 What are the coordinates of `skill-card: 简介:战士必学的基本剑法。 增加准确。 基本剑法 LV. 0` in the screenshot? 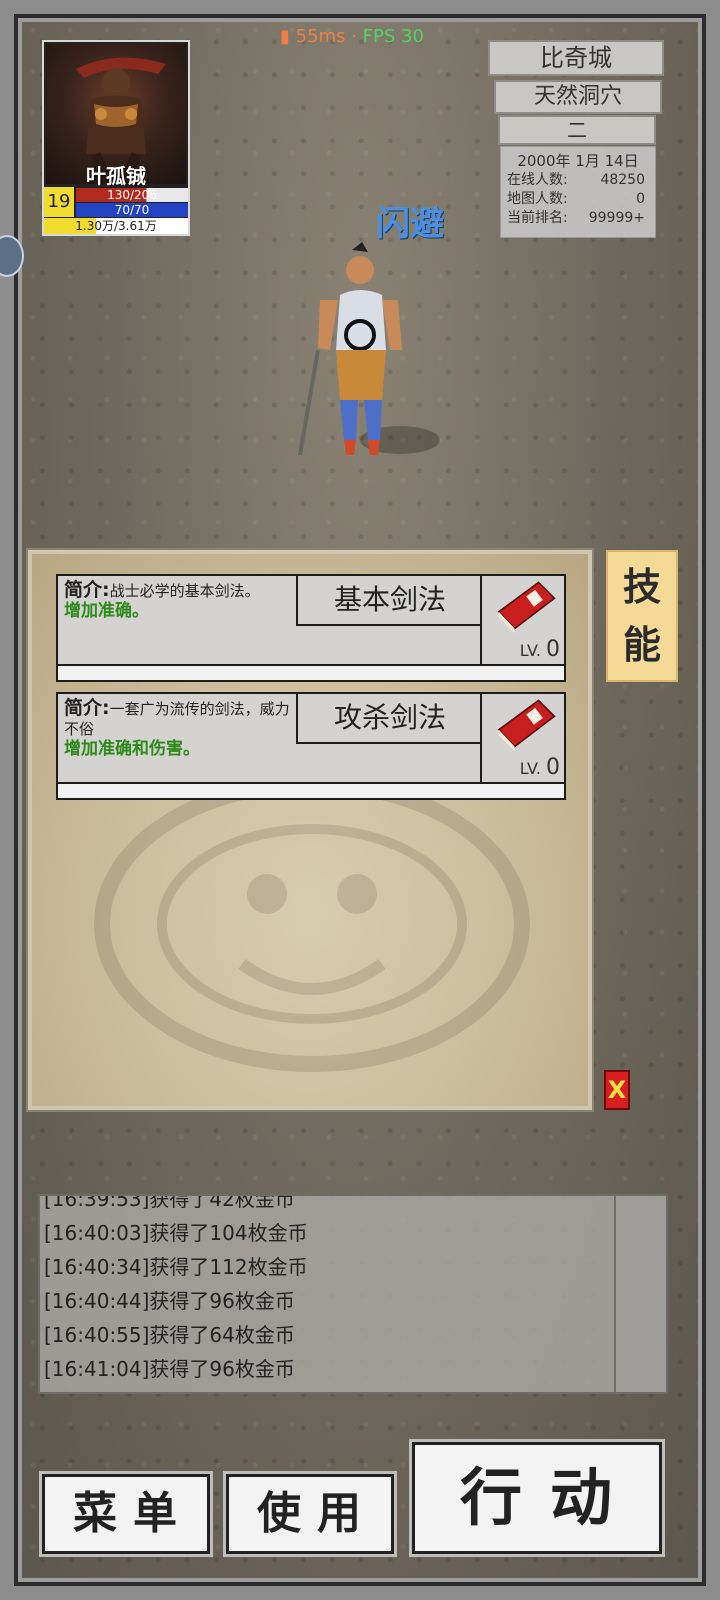 It's located at (311, 628).